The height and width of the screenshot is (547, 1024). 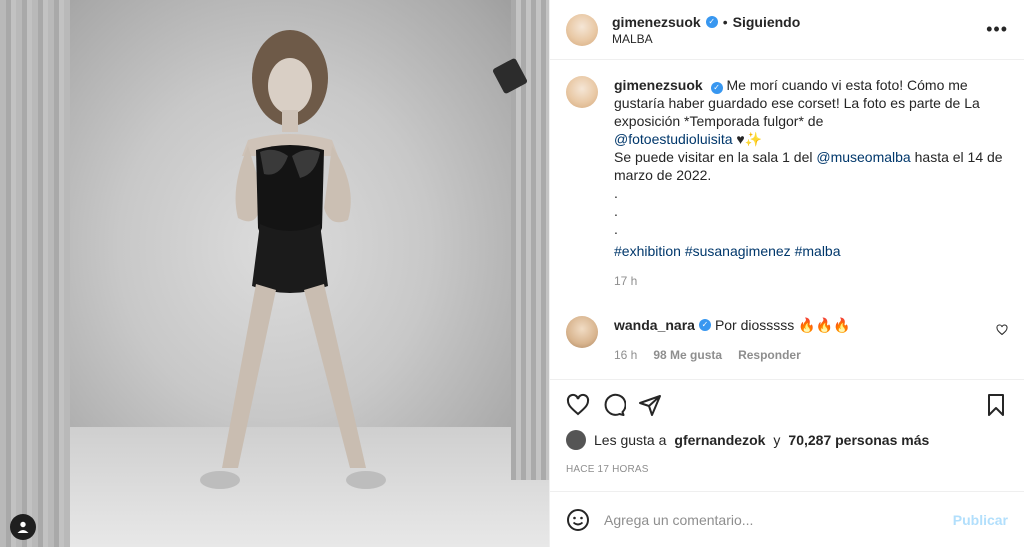 I want to click on mention-link: @museomalba, so click(x=863, y=157).